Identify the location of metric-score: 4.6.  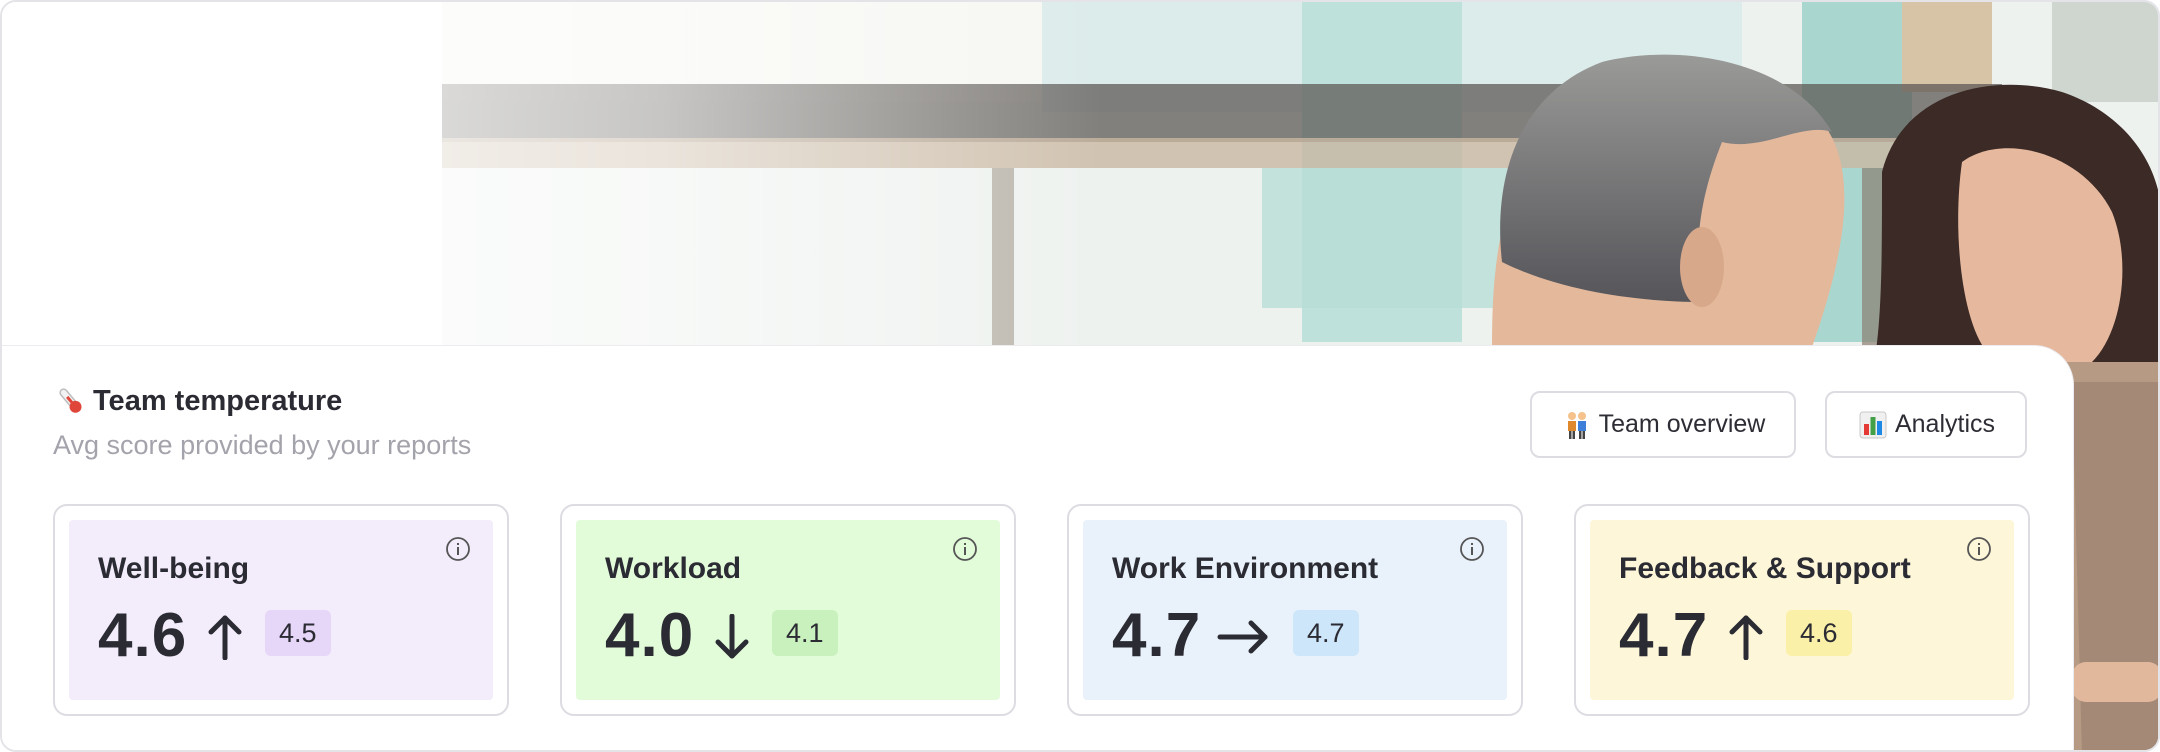
(143, 635).